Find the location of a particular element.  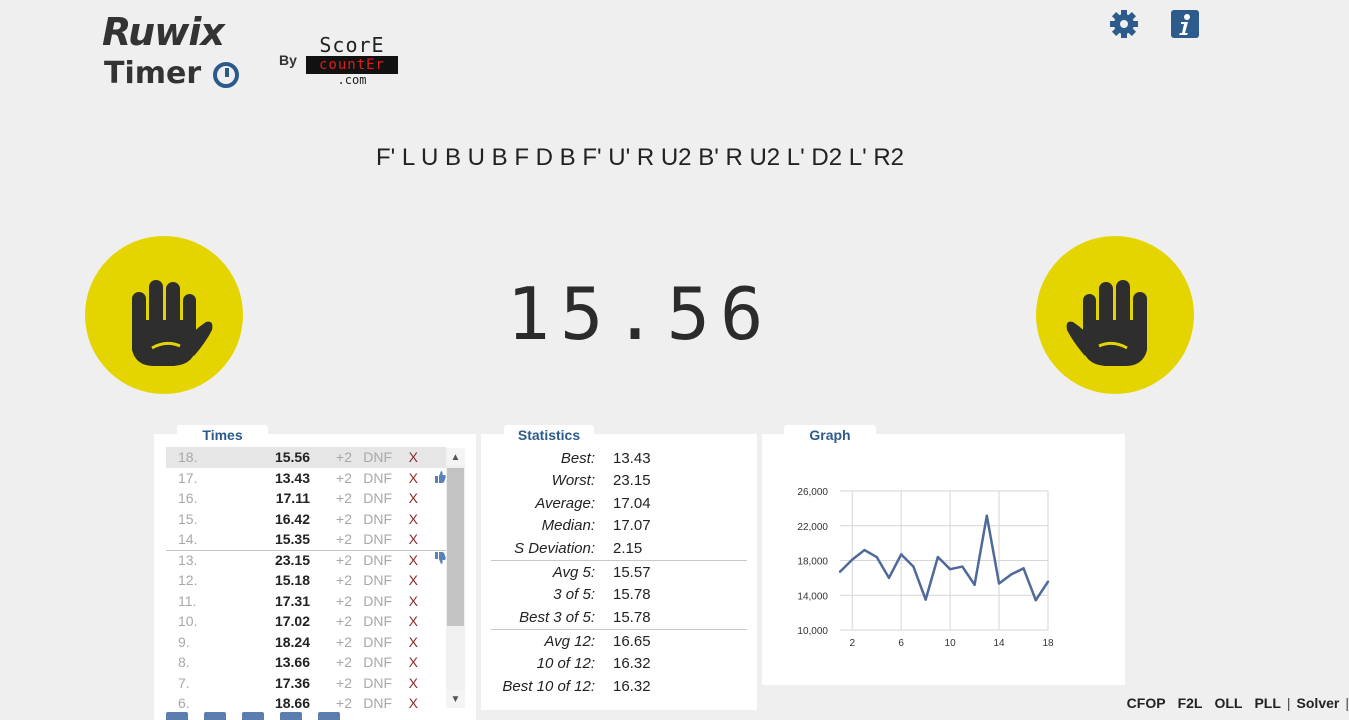

stat-value: 16.32 is located at coordinates (632, 686).